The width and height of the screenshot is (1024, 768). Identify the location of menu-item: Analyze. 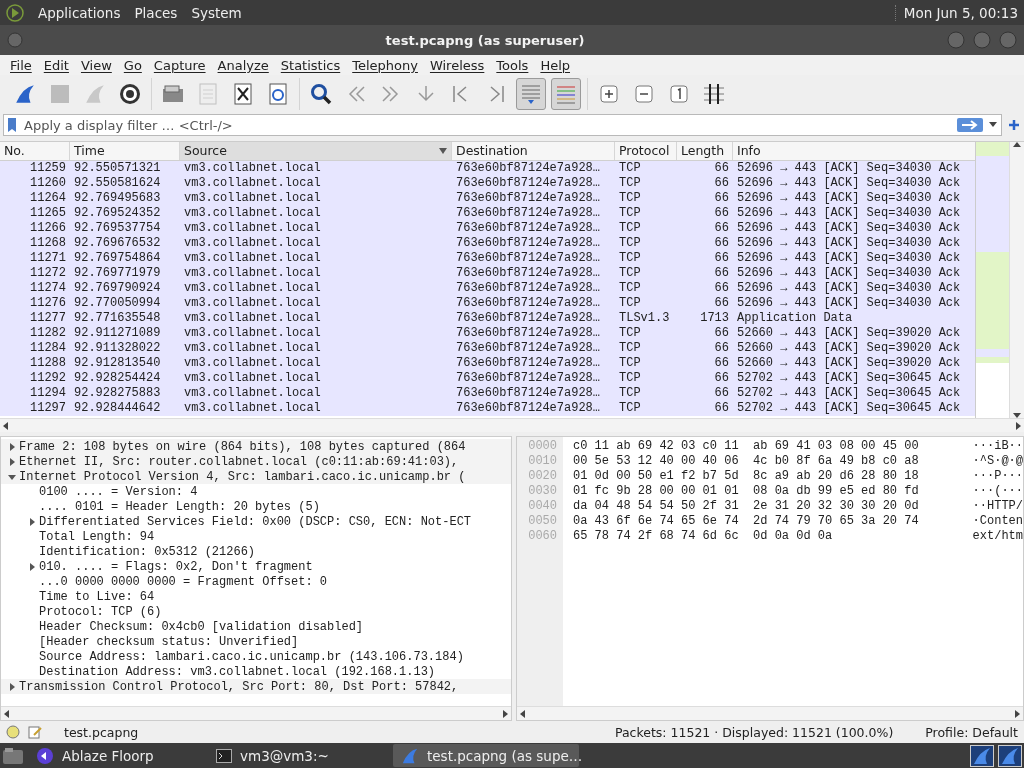
(243, 65).